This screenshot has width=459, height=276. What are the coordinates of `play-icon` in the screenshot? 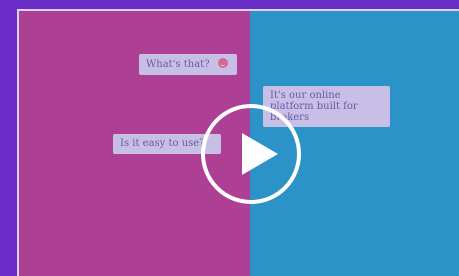 It's located at (260, 154).